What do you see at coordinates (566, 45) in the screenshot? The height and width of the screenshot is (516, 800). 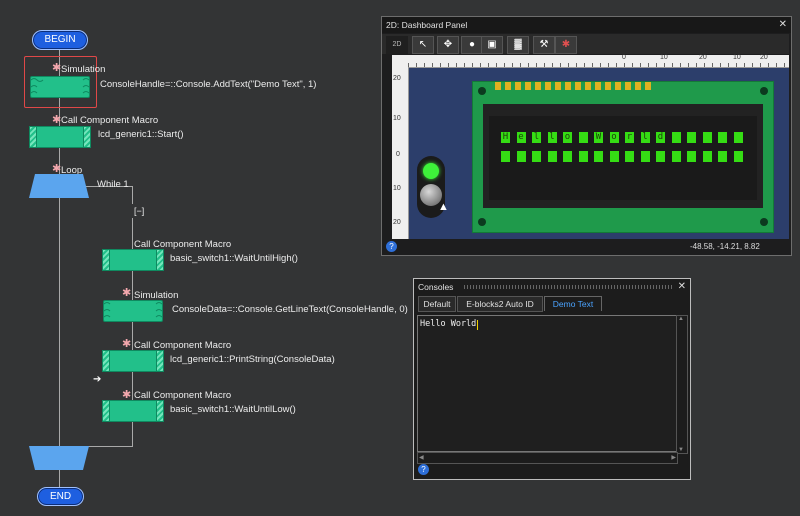 I see `color-icon: ✱` at bounding box center [566, 45].